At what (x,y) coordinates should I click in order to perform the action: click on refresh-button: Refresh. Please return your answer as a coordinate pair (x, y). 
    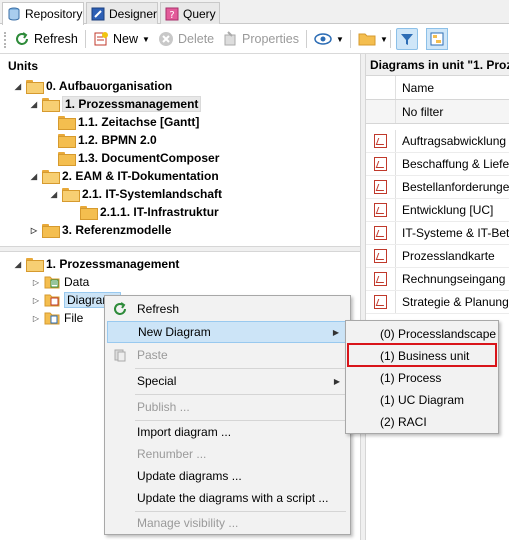
    Looking at the image, I should click on (46, 39).